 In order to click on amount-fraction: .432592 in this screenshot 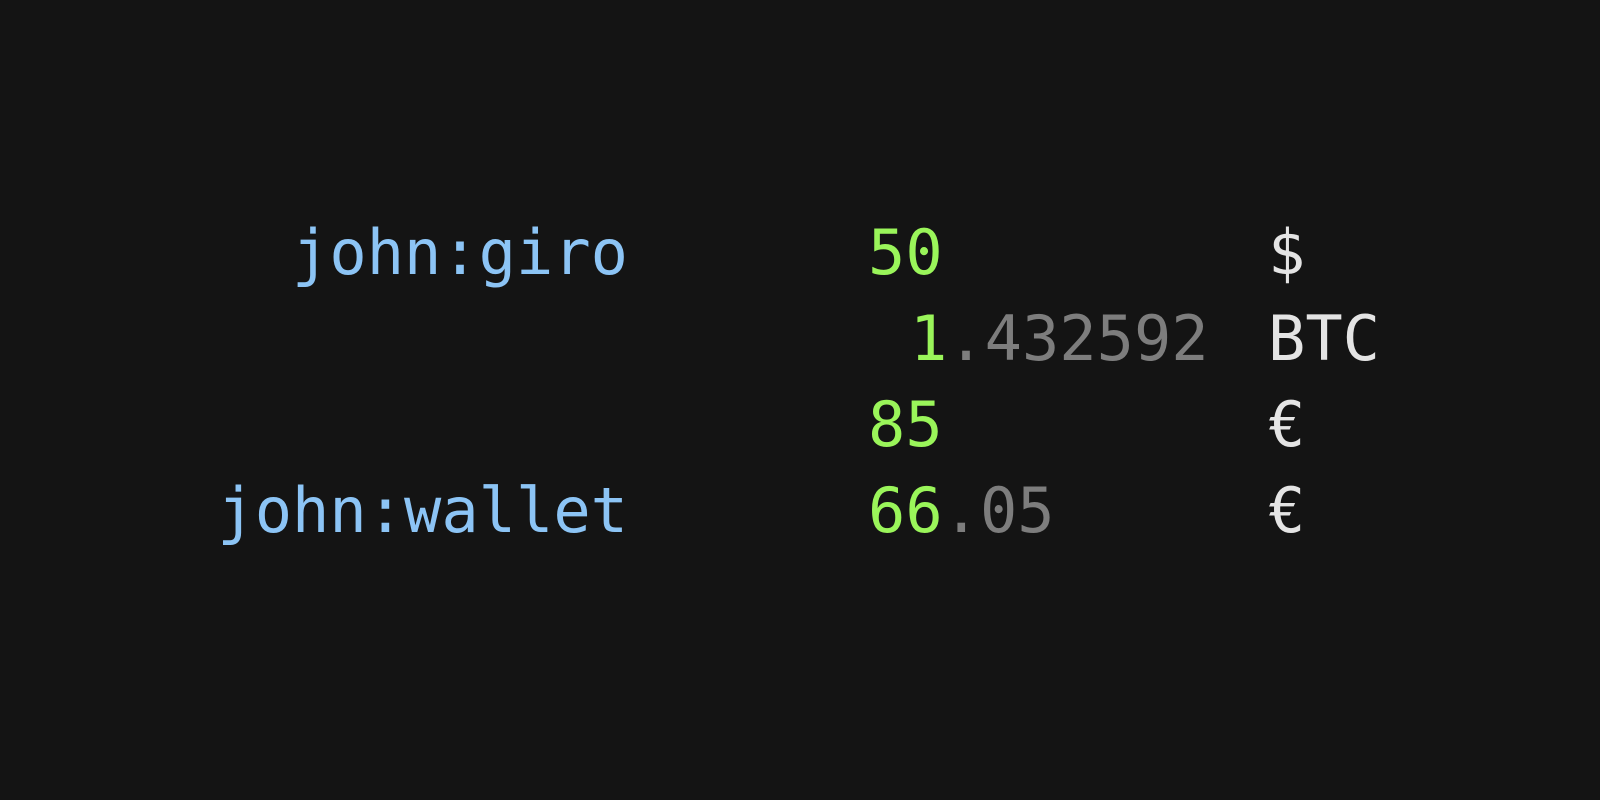, I will do `click(1078, 338)`.